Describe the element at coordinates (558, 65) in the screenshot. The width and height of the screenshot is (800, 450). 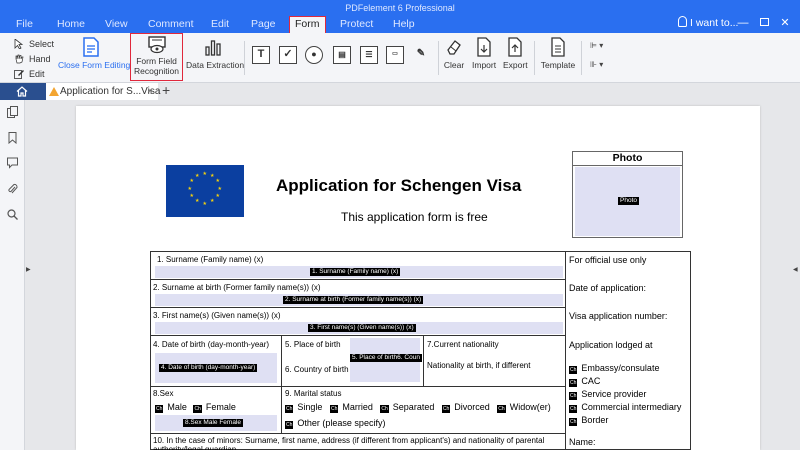
I see `template-label: Template` at that location.